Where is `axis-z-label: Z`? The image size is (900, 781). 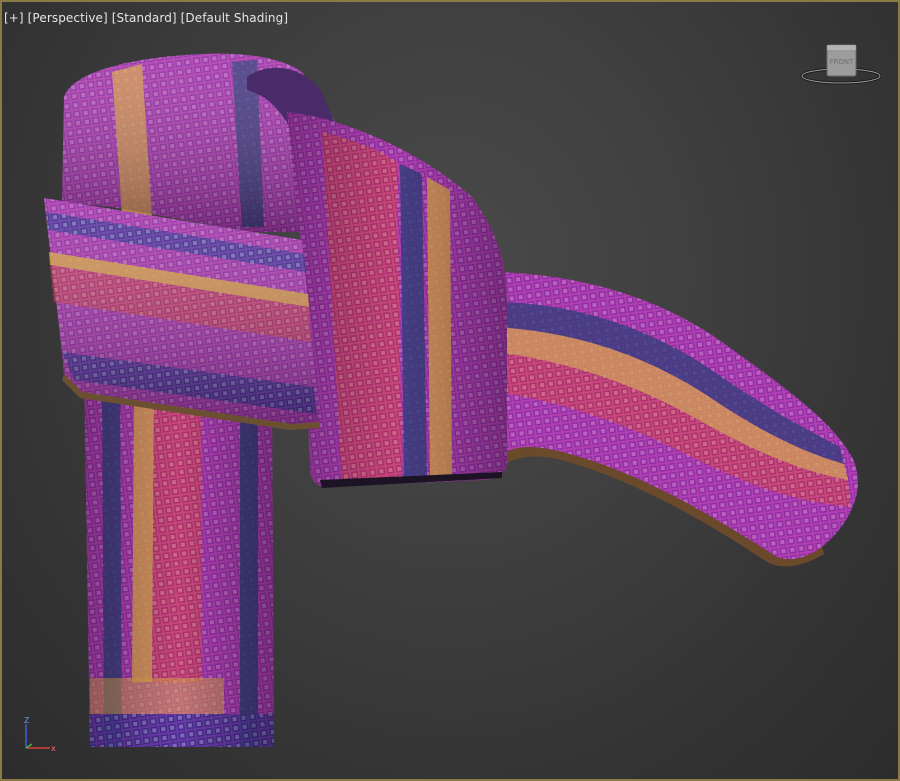
axis-z-label: Z is located at coordinates (27, 720).